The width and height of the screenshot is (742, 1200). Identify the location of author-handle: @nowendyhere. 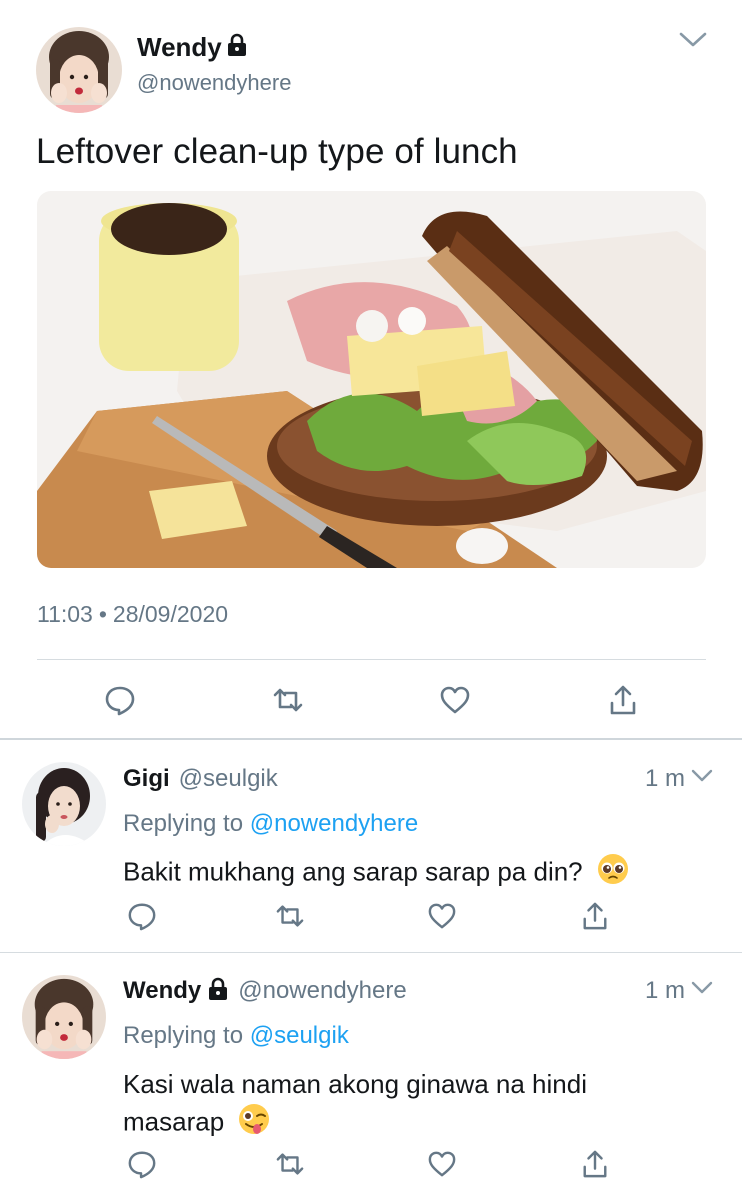
(214, 83).